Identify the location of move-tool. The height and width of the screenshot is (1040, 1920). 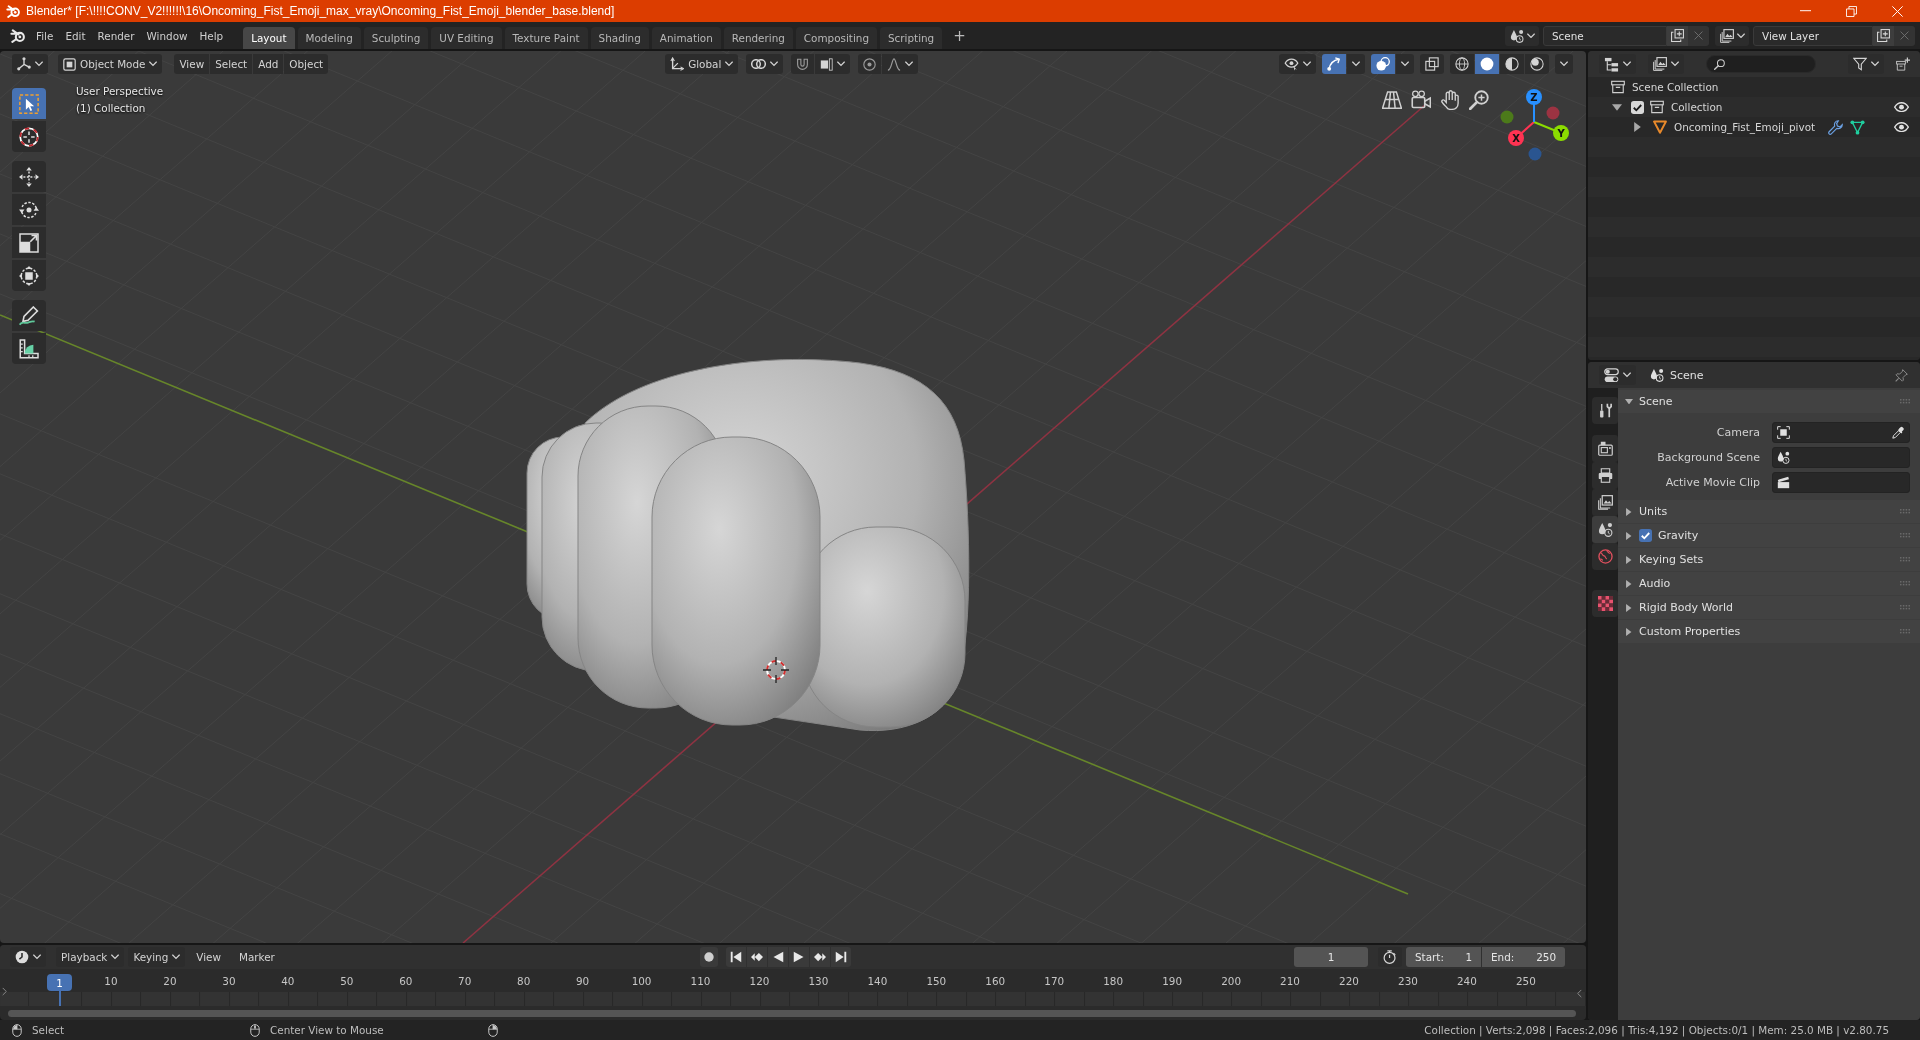
(29, 176).